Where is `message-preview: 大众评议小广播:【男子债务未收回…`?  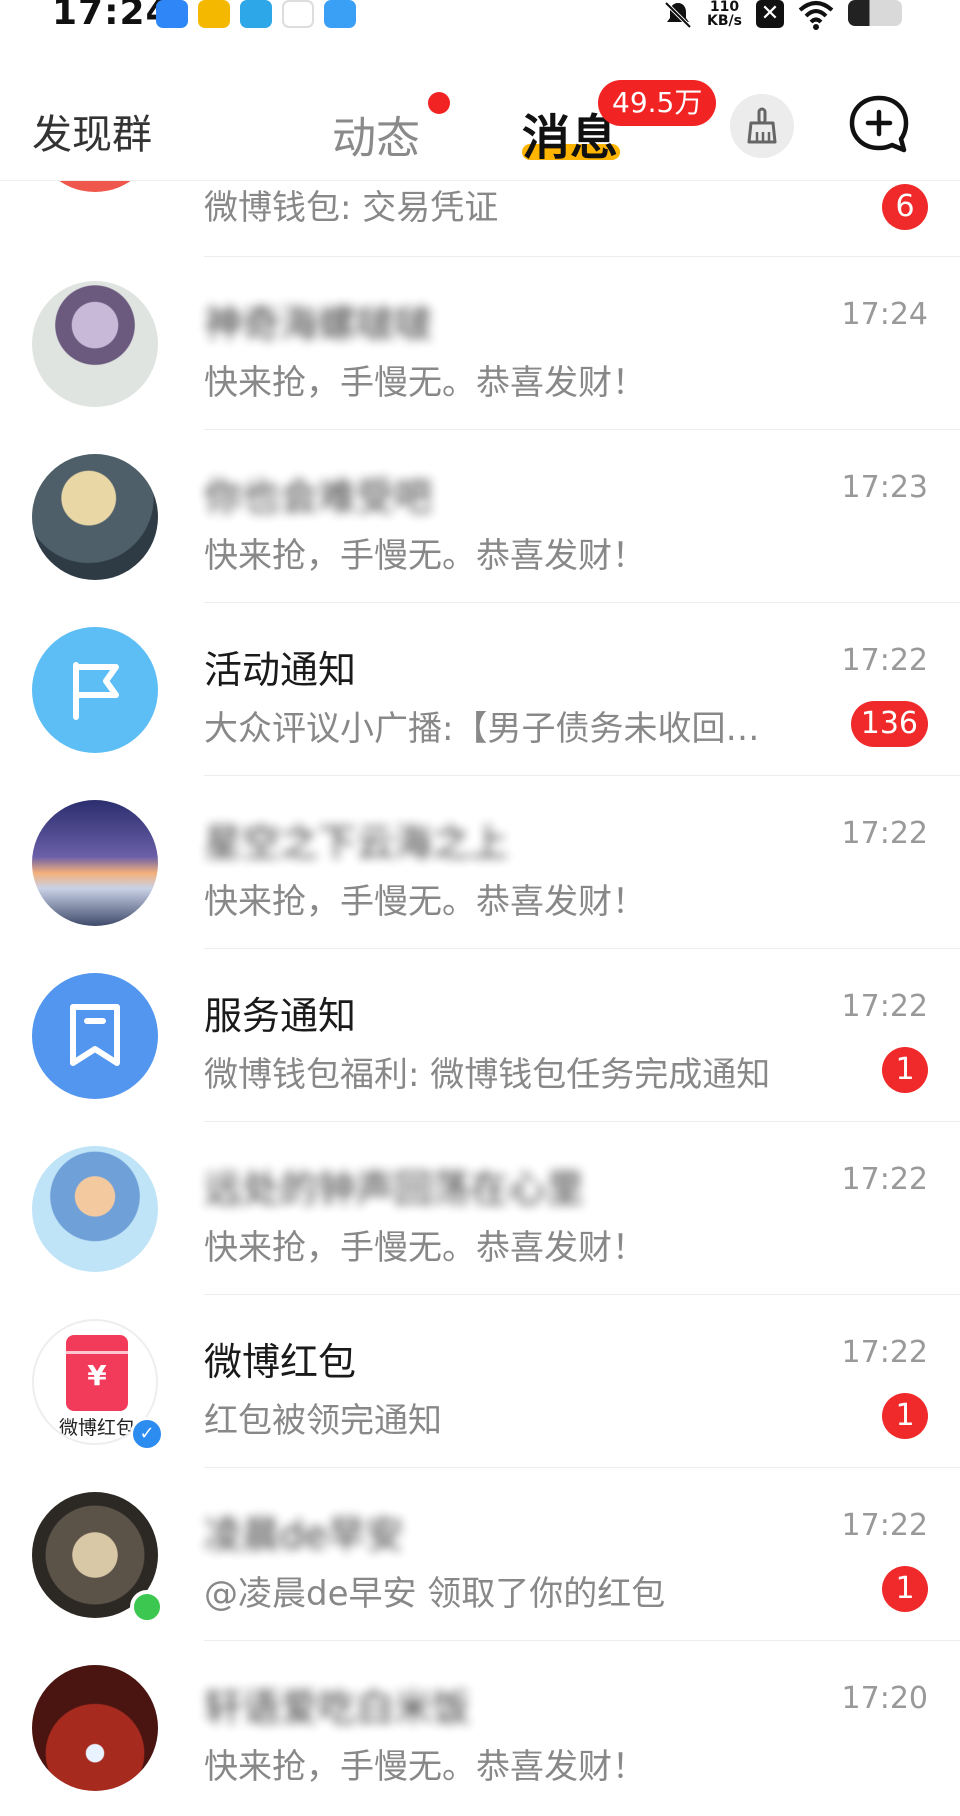 message-preview: 大众评议小广播:【男子债务未收回… is located at coordinates (482, 729).